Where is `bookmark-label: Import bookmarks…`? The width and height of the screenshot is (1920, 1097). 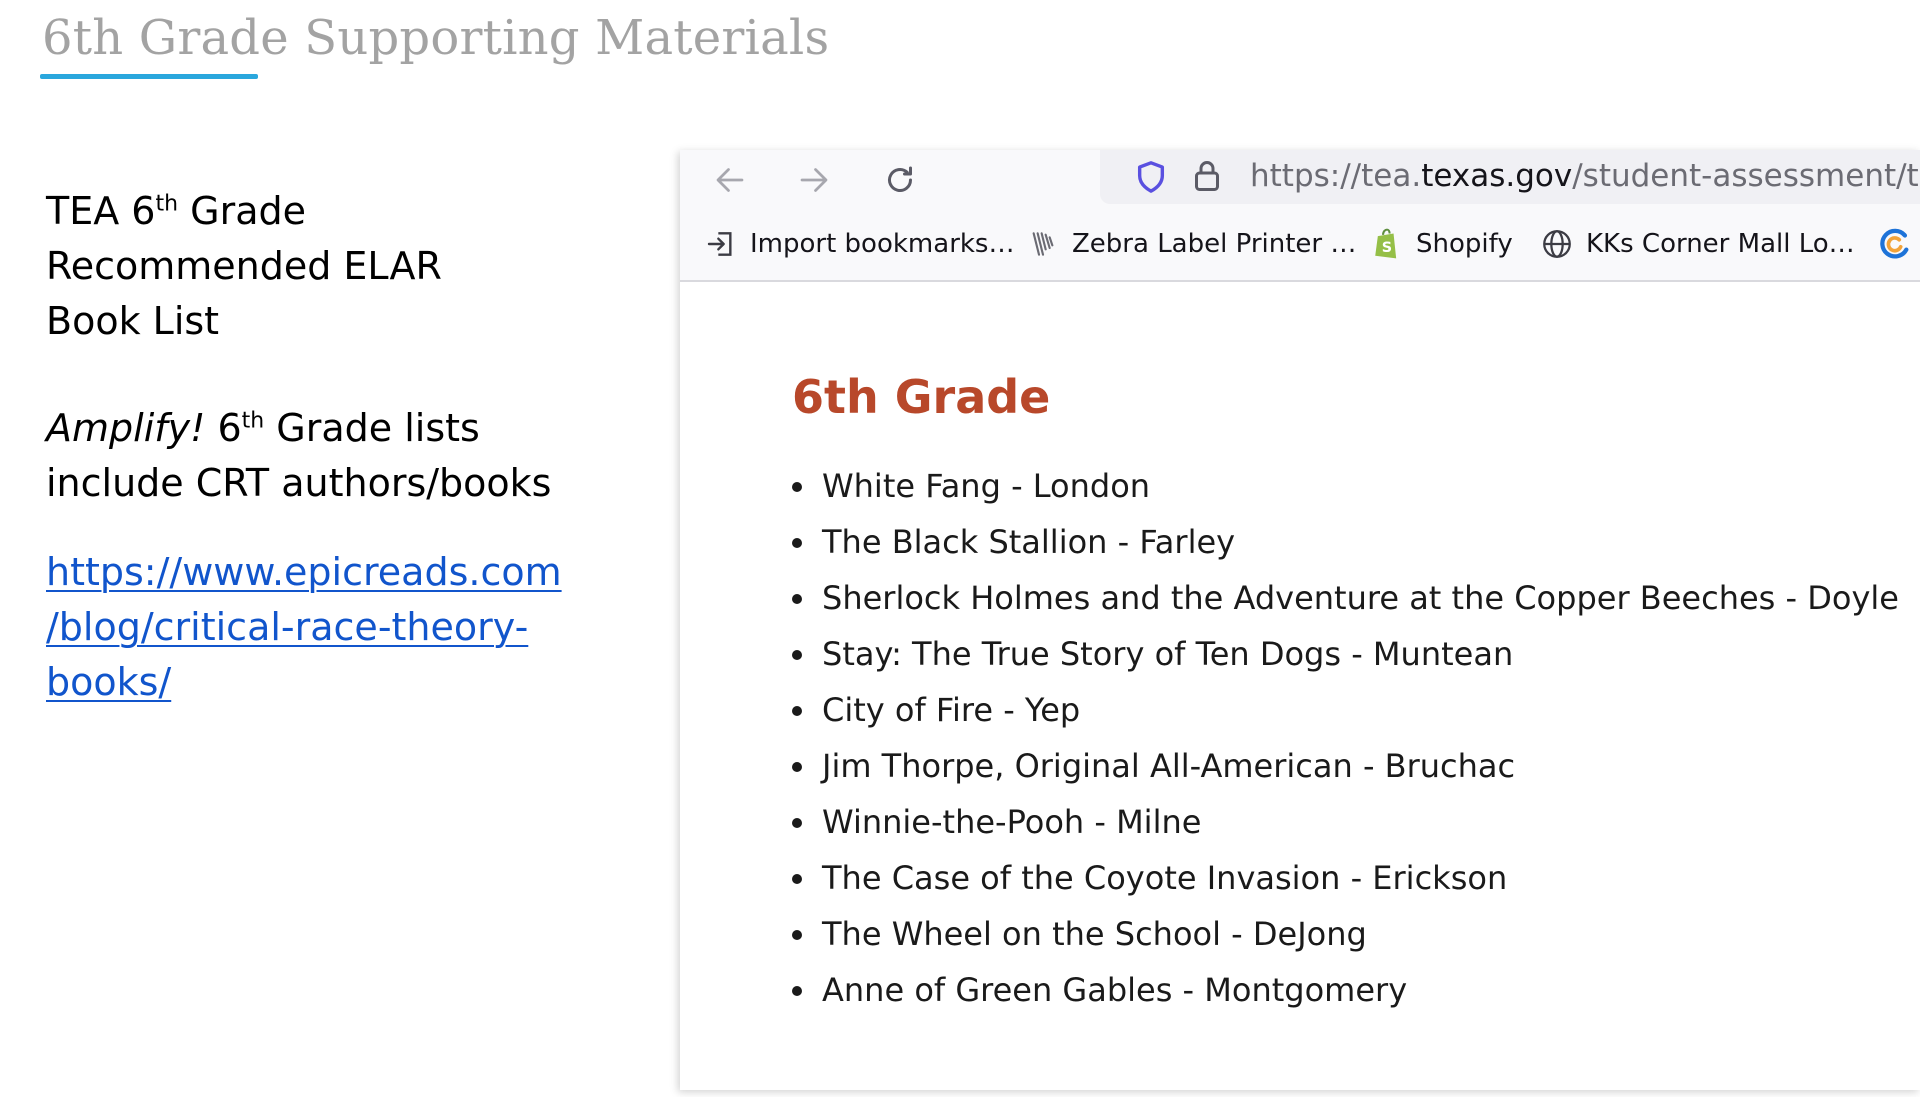
bookmark-label: Import bookmarks… is located at coordinates (882, 244).